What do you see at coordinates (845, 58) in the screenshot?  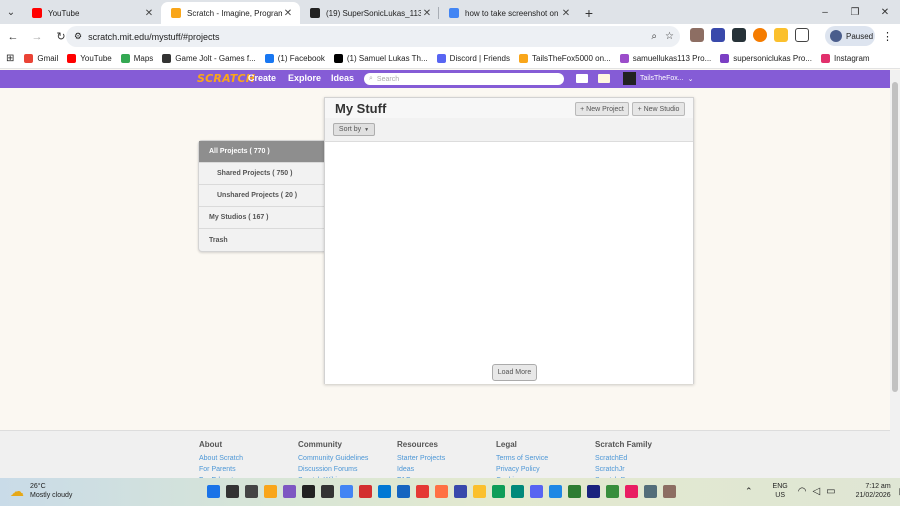 I see `bookmark-item: Instagram` at bounding box center [845, 58].